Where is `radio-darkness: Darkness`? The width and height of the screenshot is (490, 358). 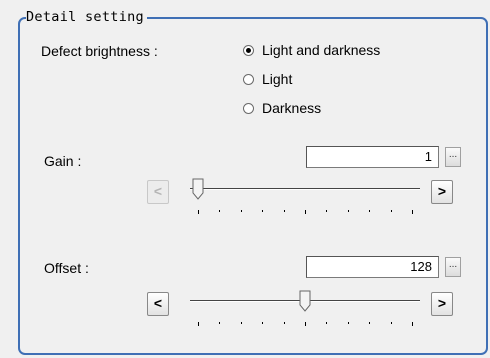 radio-darkness: Darkness is located at coordinates (282, 108).